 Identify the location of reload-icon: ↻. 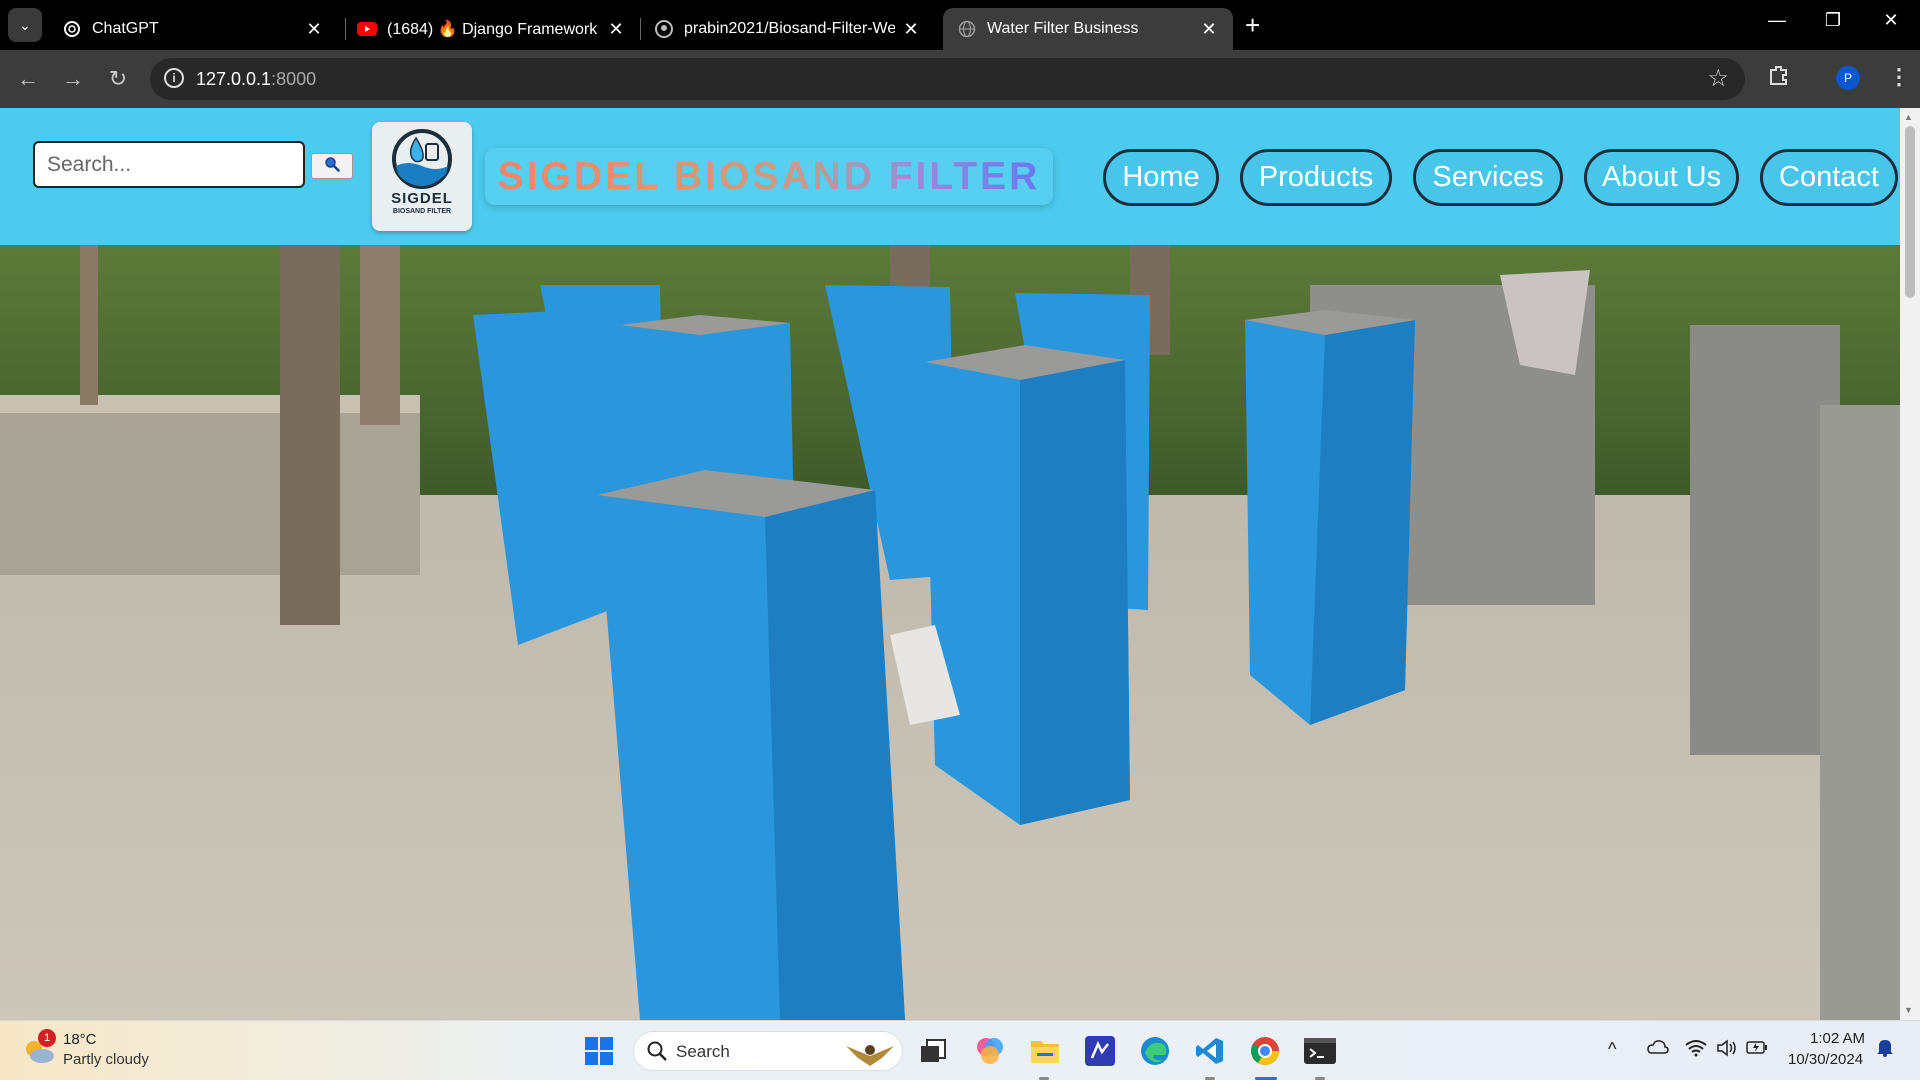
(118, 79).